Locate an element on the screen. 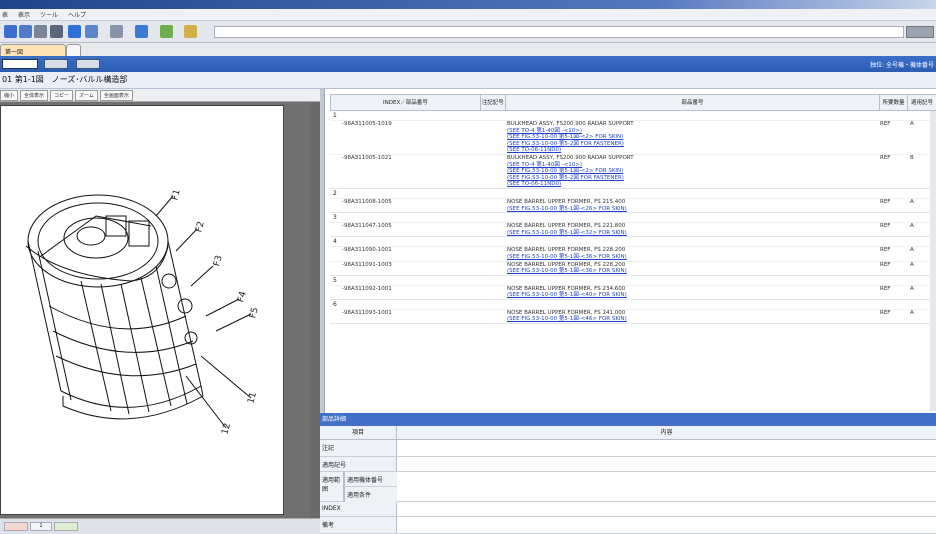  menu-help: ヘルプ is located at coordinates (77, 14).